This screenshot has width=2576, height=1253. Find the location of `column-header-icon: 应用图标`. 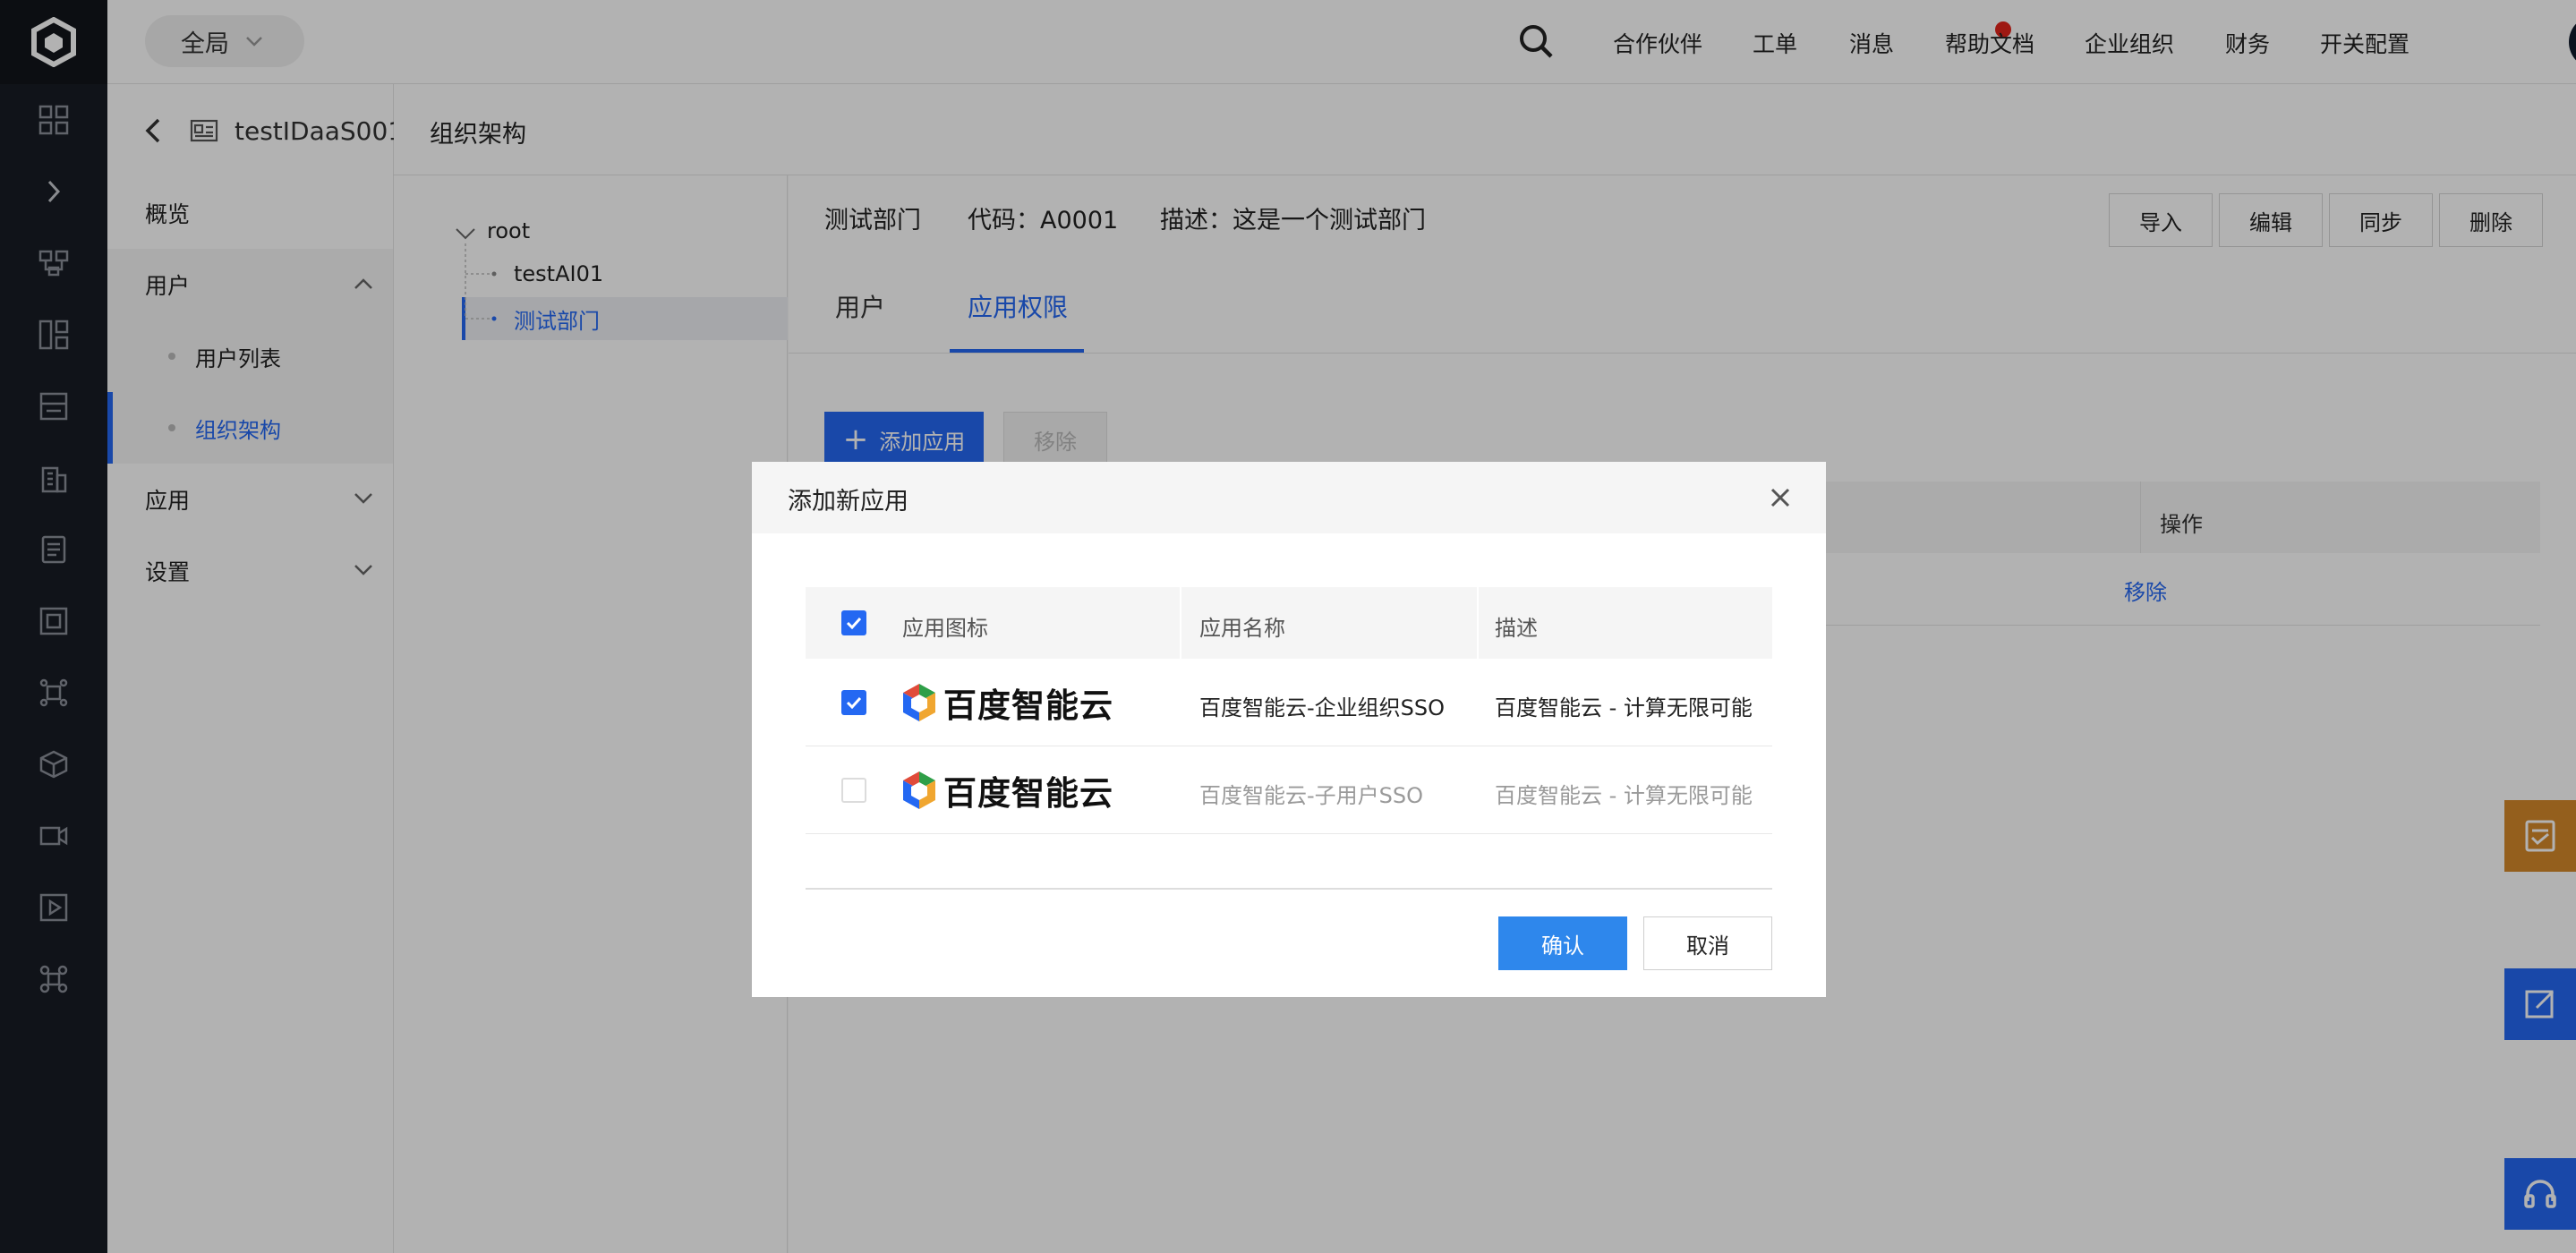

column-header-icon: 应用图标 is located at coordinates (945, 628).